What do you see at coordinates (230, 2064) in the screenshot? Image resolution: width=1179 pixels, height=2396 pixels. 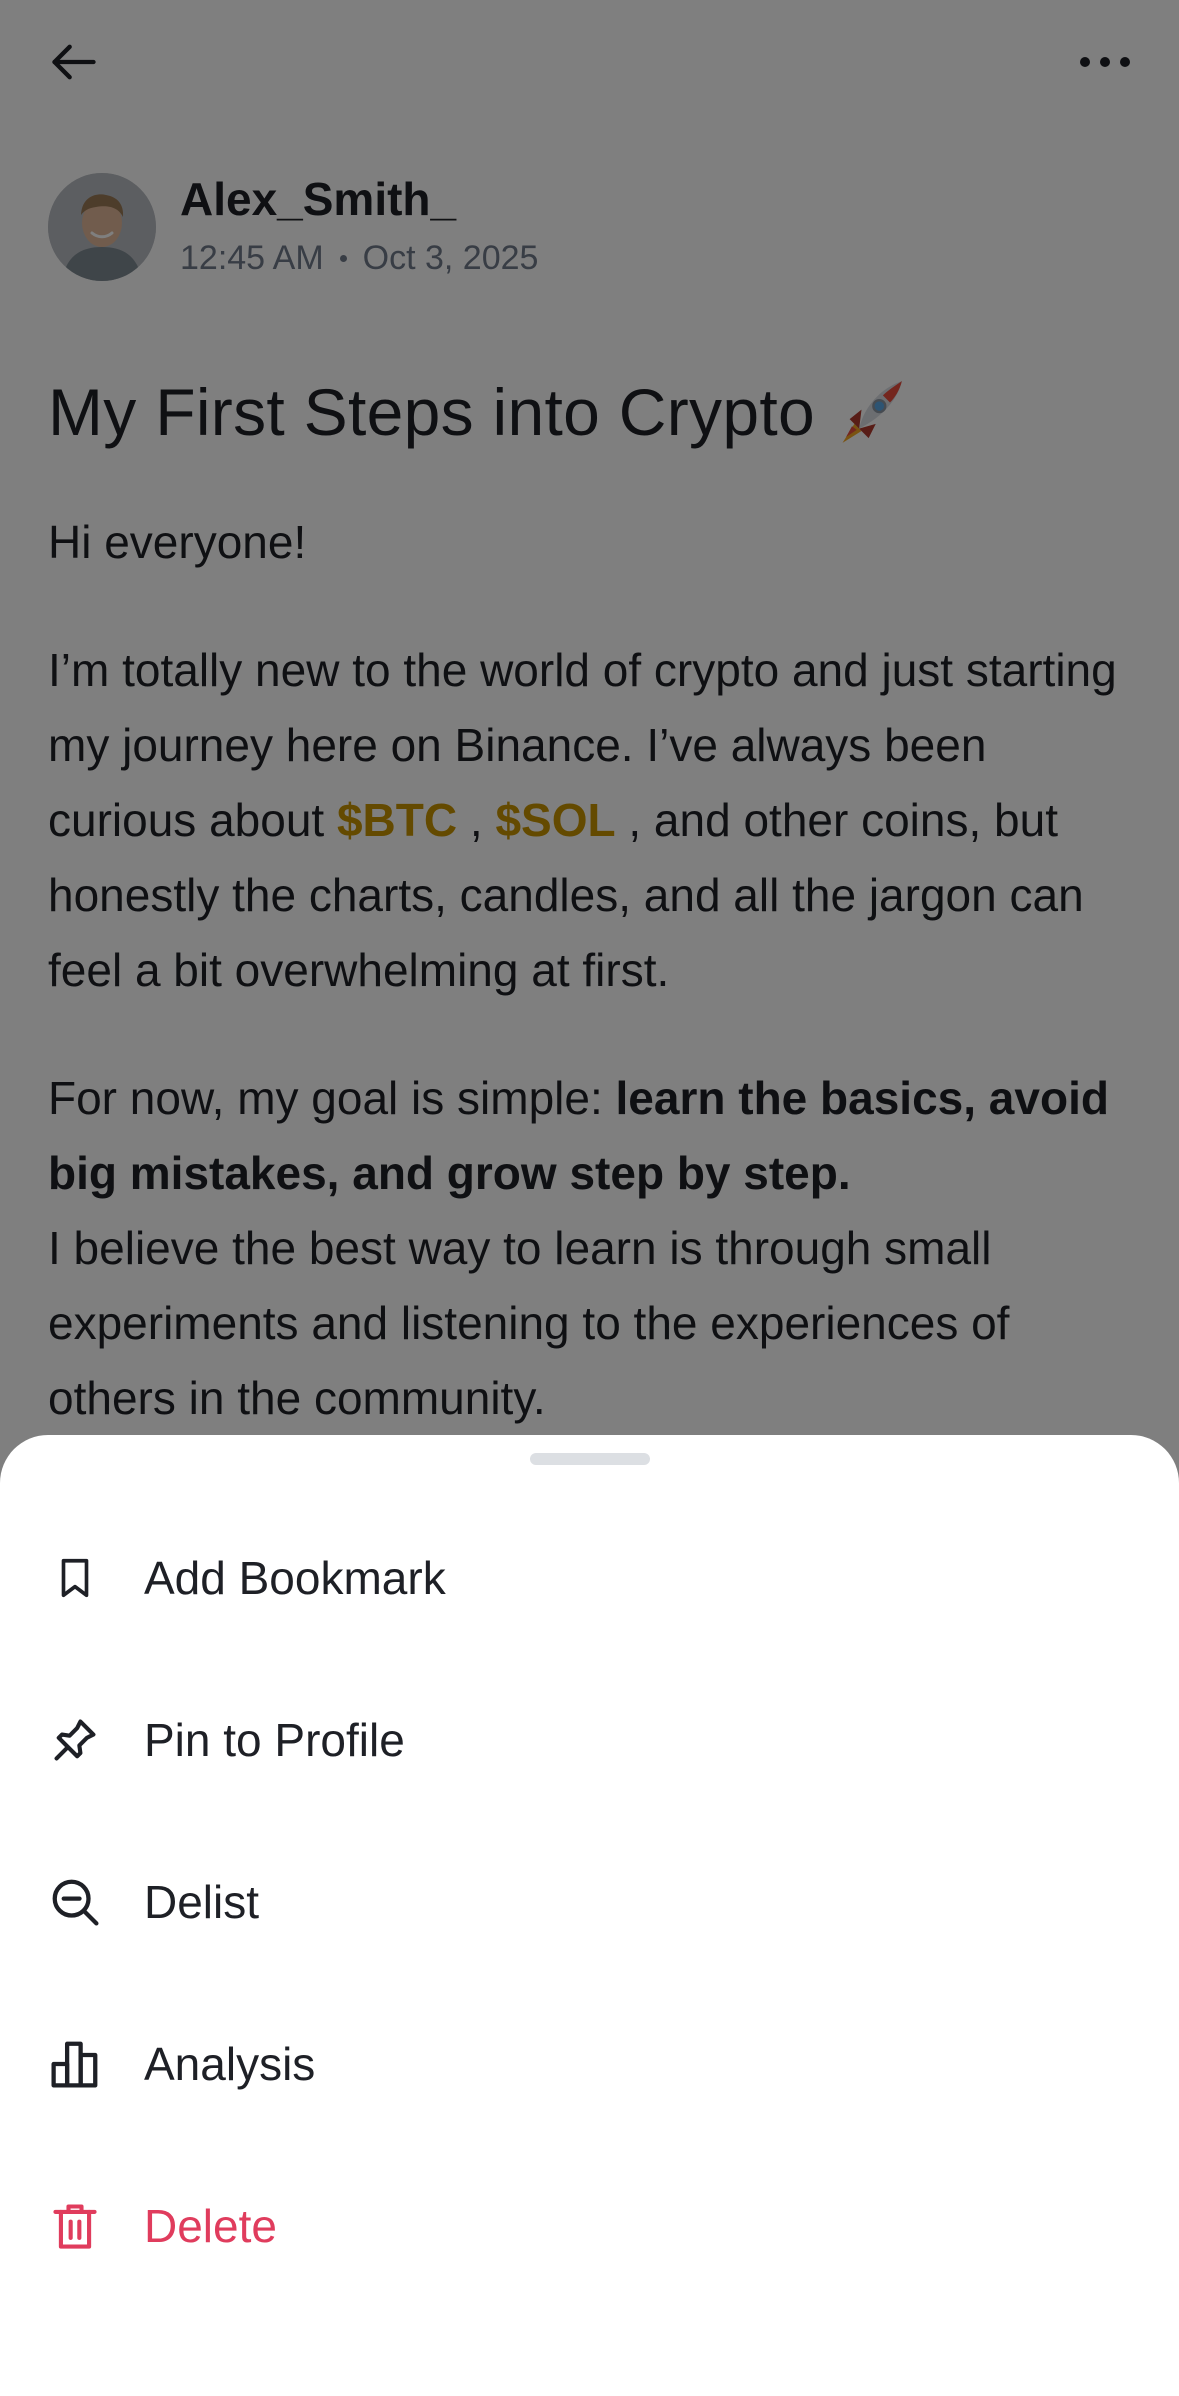 I see `menu-item-label: Analysis` at bounding box center [230, 2064].